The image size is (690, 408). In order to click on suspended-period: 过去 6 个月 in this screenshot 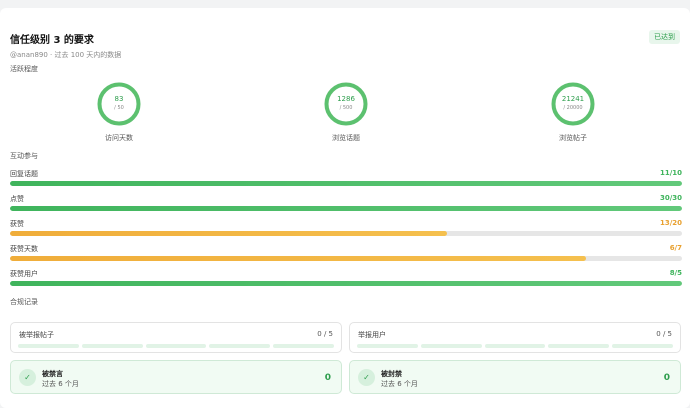, I will do `click(399, 384)`.